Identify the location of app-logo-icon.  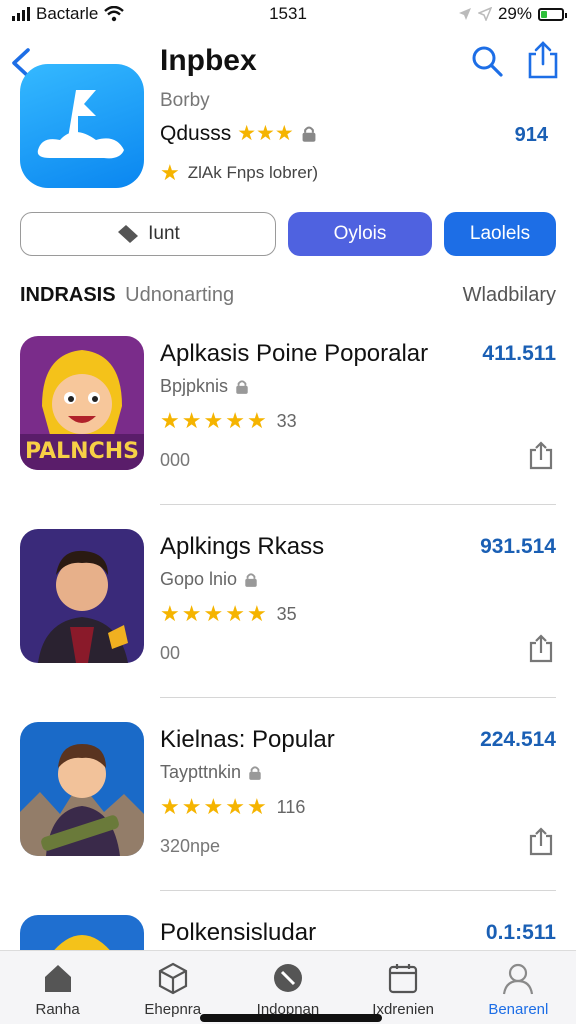
(80, 124).